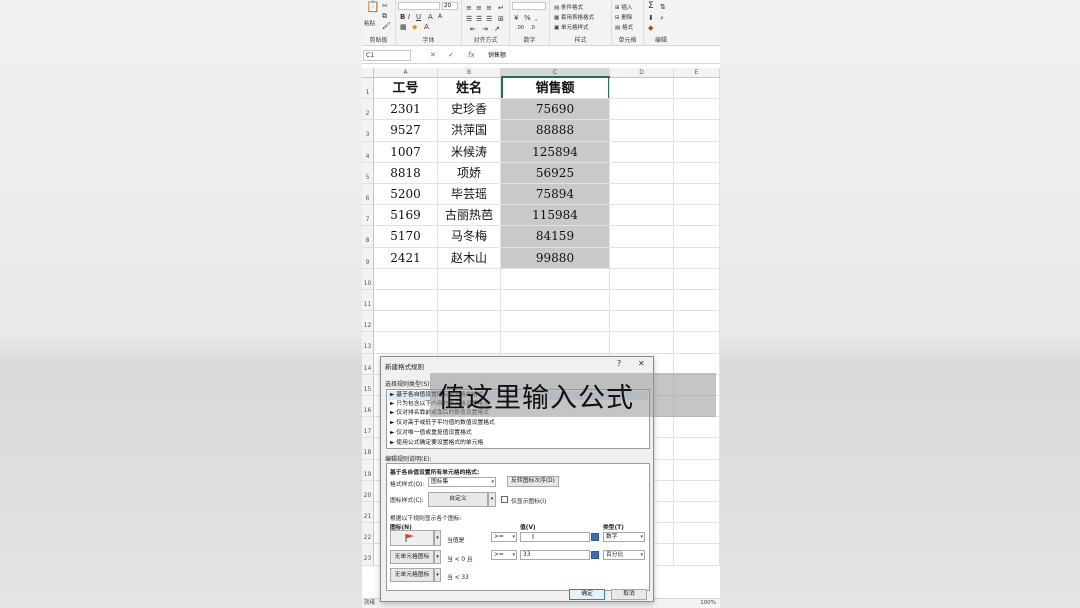  What do you see at coordinates (406, 237) in the screenshot?
I see `cell: 5170` at bounding box center [406, 237].